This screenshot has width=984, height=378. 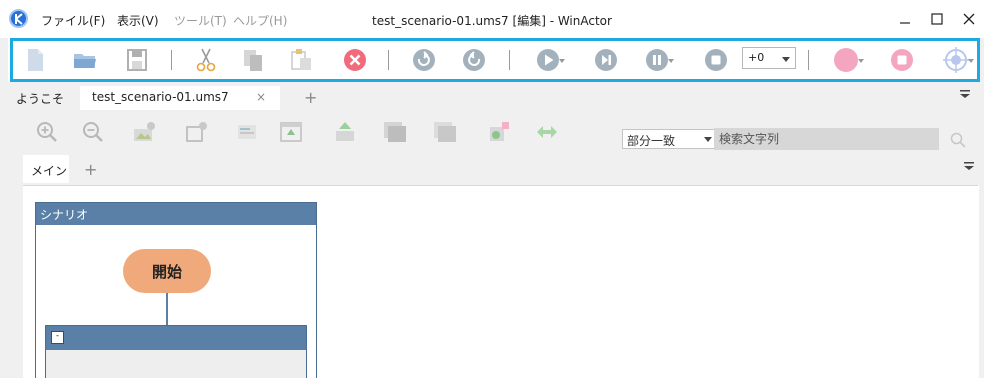 I want to click on document-tabs: ようこそ test_scenario-01.ums7 × +, so click(x=493, y=99).